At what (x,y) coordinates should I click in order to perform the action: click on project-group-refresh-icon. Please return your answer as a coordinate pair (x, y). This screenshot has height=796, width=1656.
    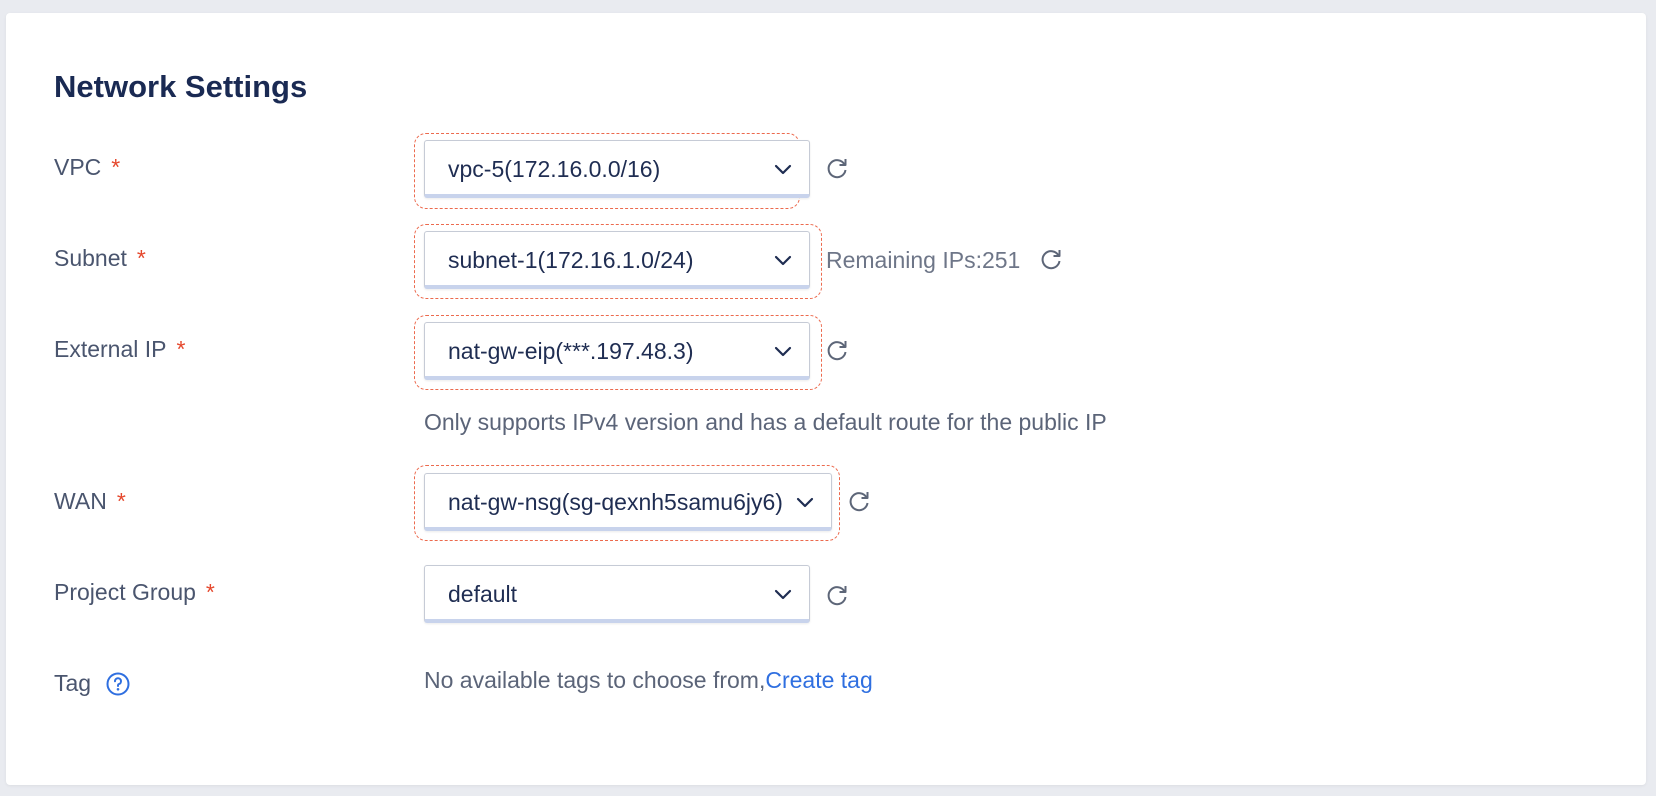
    Looking at the image, I should click on (837, 595).